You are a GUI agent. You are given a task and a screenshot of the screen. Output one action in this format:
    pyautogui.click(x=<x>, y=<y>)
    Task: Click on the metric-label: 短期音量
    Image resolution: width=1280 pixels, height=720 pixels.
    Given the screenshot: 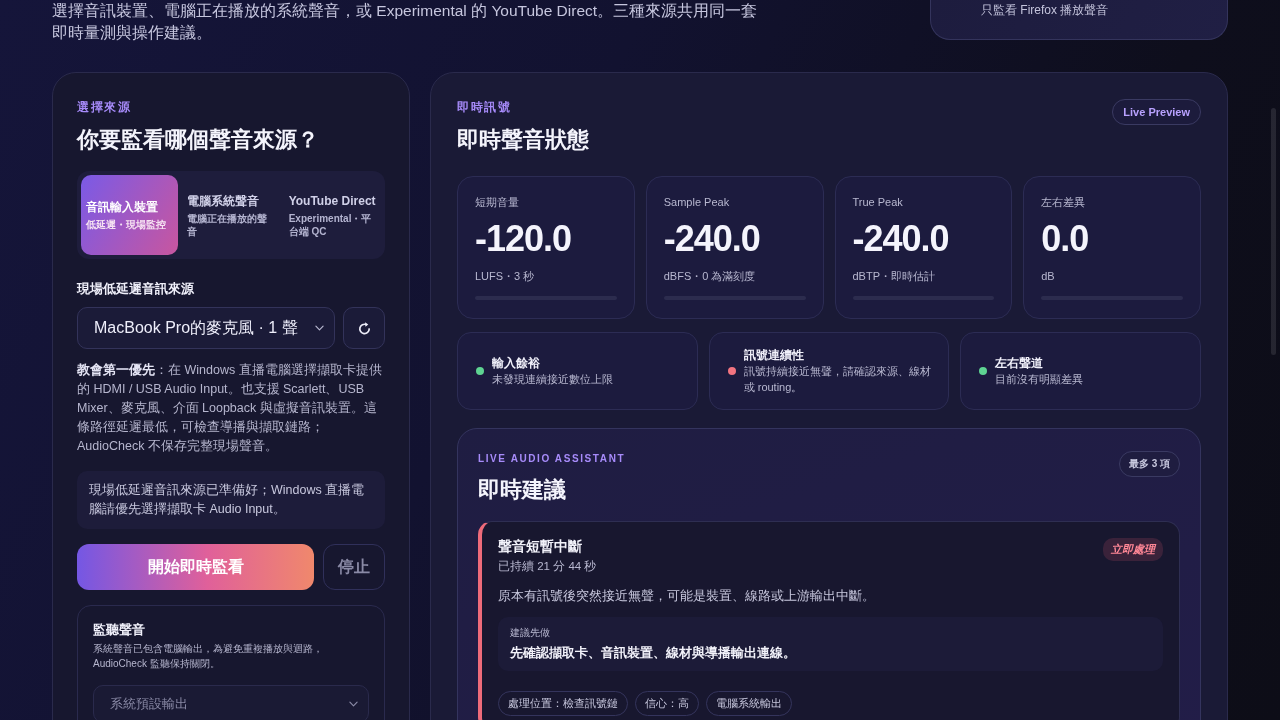 What is the action you would take?
    pyautogui.click(x=497, y=202)
    